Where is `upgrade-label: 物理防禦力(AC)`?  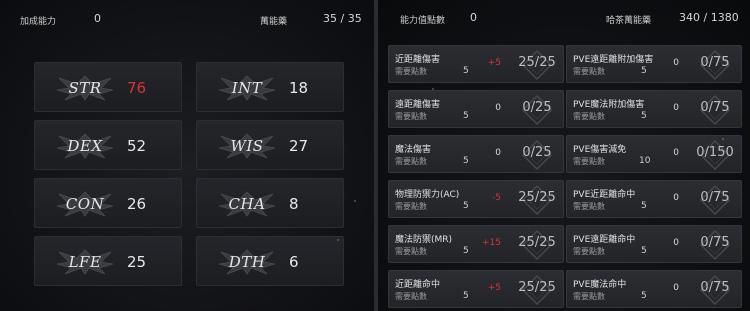 upgrade-label: 物理防禦力(AC) is located at coordinates (427, 195).